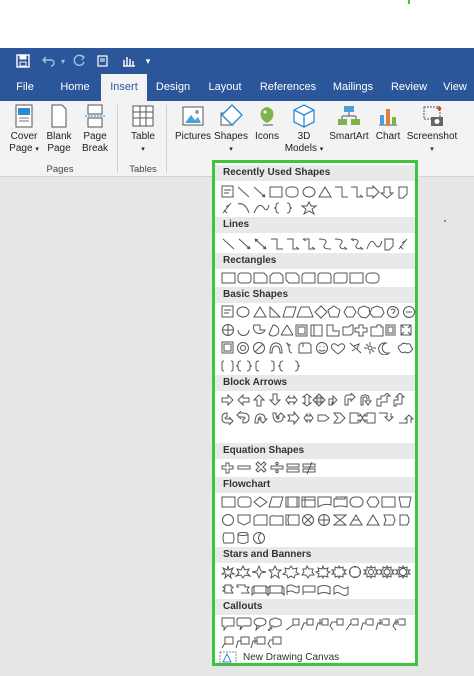 The height and width of the screenshot is (676, 474). Describe the element at coordinates (23, 142) in the screenshot. I see `cover-page-label: Cover Page` at that location.